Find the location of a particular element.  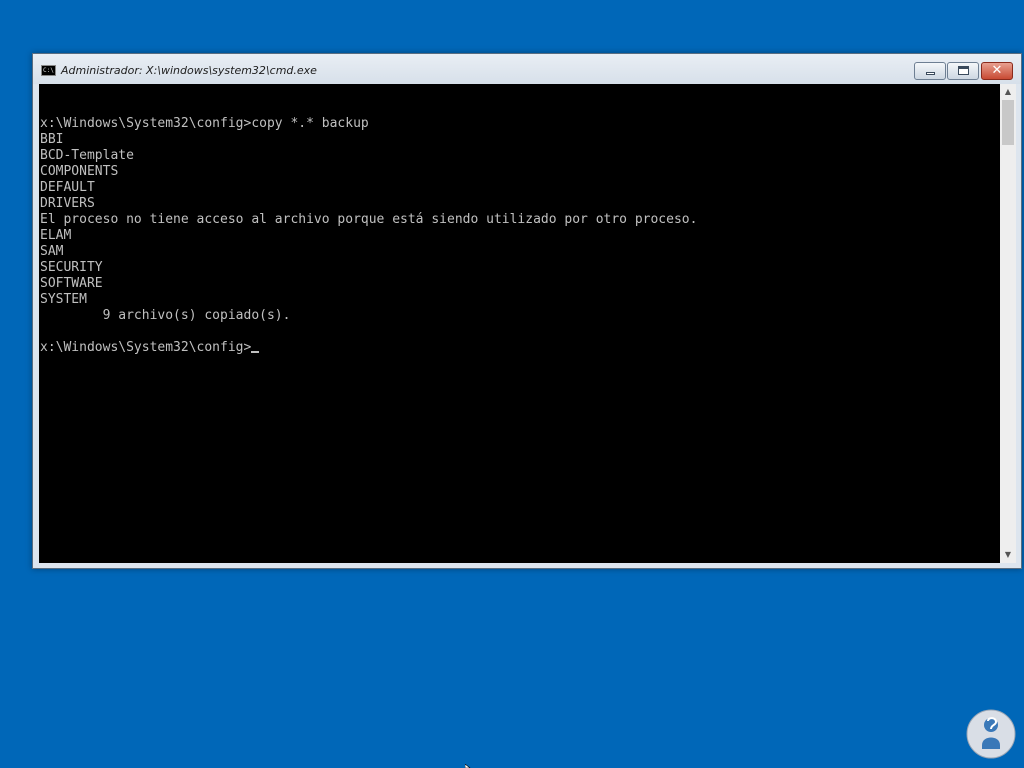

console-line: 9 archivo(s) copiado(s). is located at coordinates (165, 315).